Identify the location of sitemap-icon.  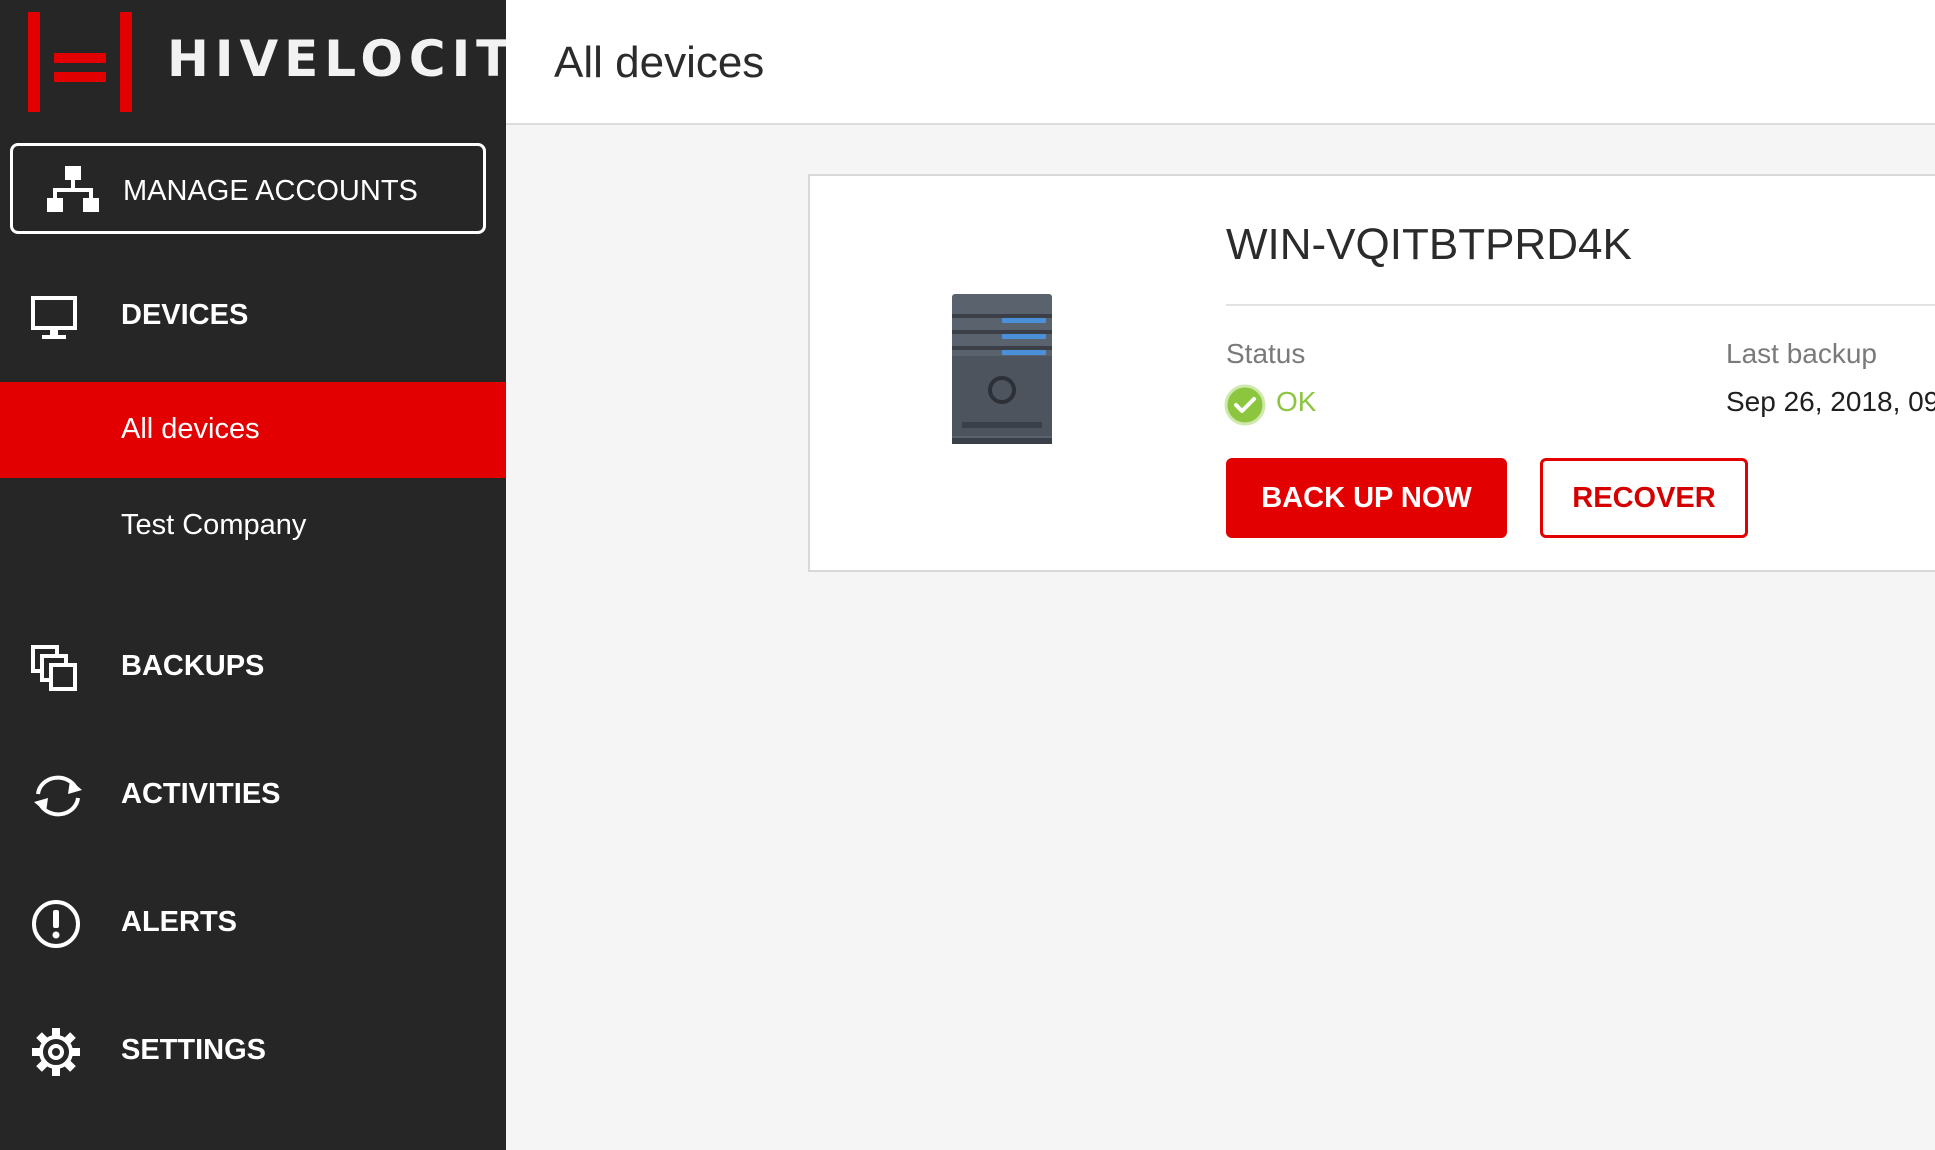
(73, 189).